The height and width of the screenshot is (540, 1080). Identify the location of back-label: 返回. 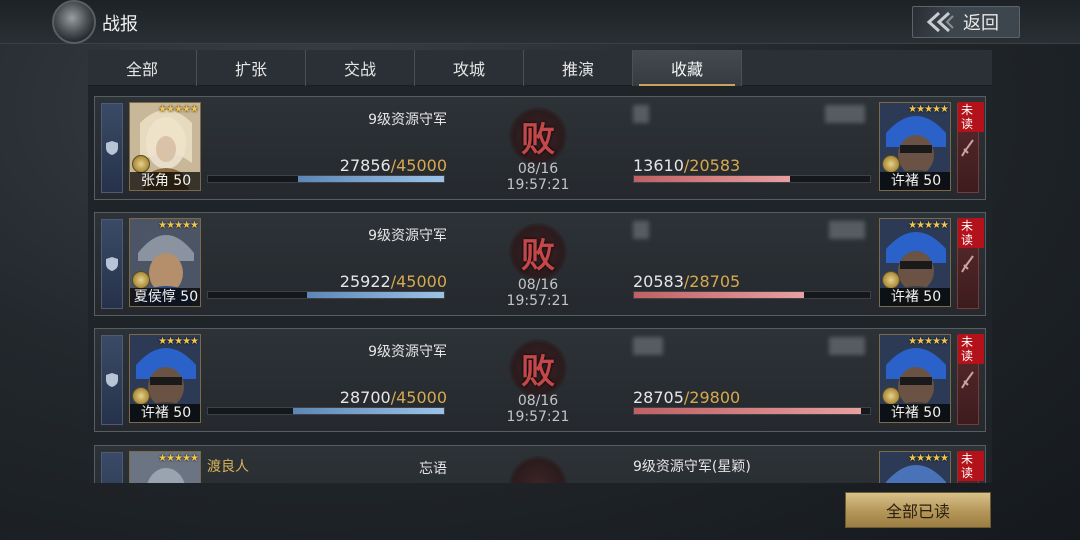
(981, 23).